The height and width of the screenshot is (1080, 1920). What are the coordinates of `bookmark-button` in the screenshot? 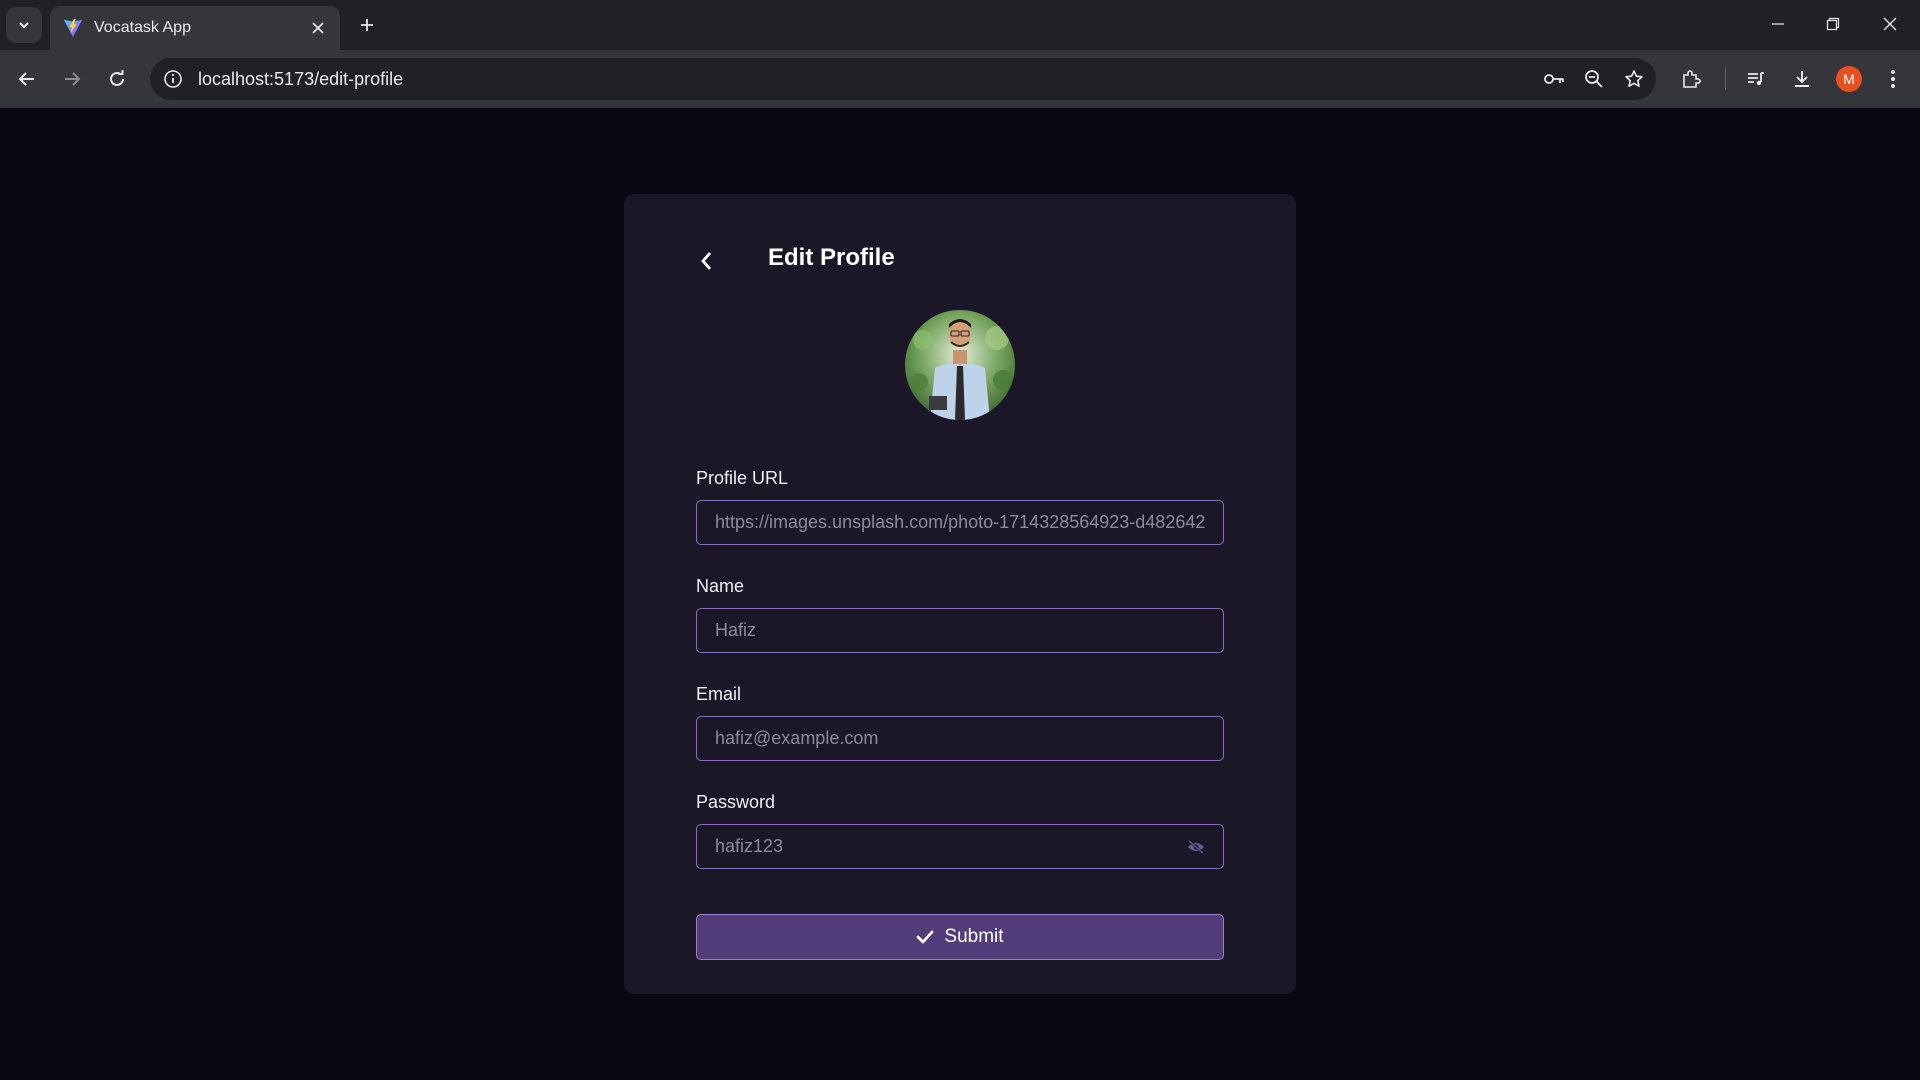 It's located at (1634, 79).